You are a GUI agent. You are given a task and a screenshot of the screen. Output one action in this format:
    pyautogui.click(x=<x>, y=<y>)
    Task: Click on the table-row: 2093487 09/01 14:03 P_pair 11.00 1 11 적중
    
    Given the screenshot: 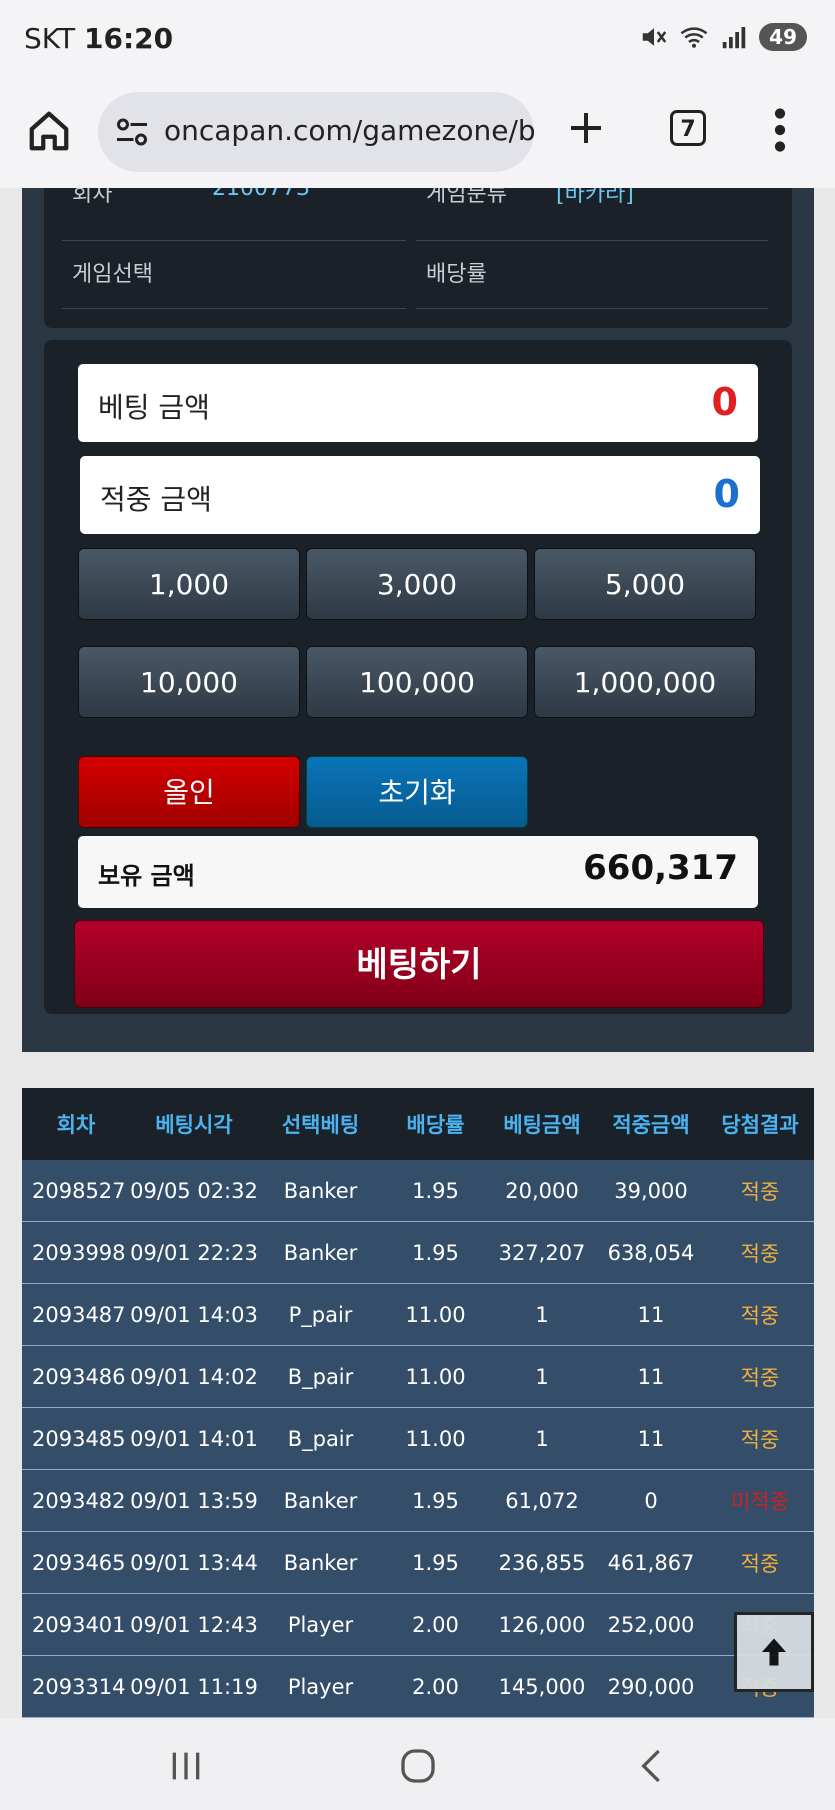 What is the action you would take?
    pyautogui.click(x=418, y=1315)
    